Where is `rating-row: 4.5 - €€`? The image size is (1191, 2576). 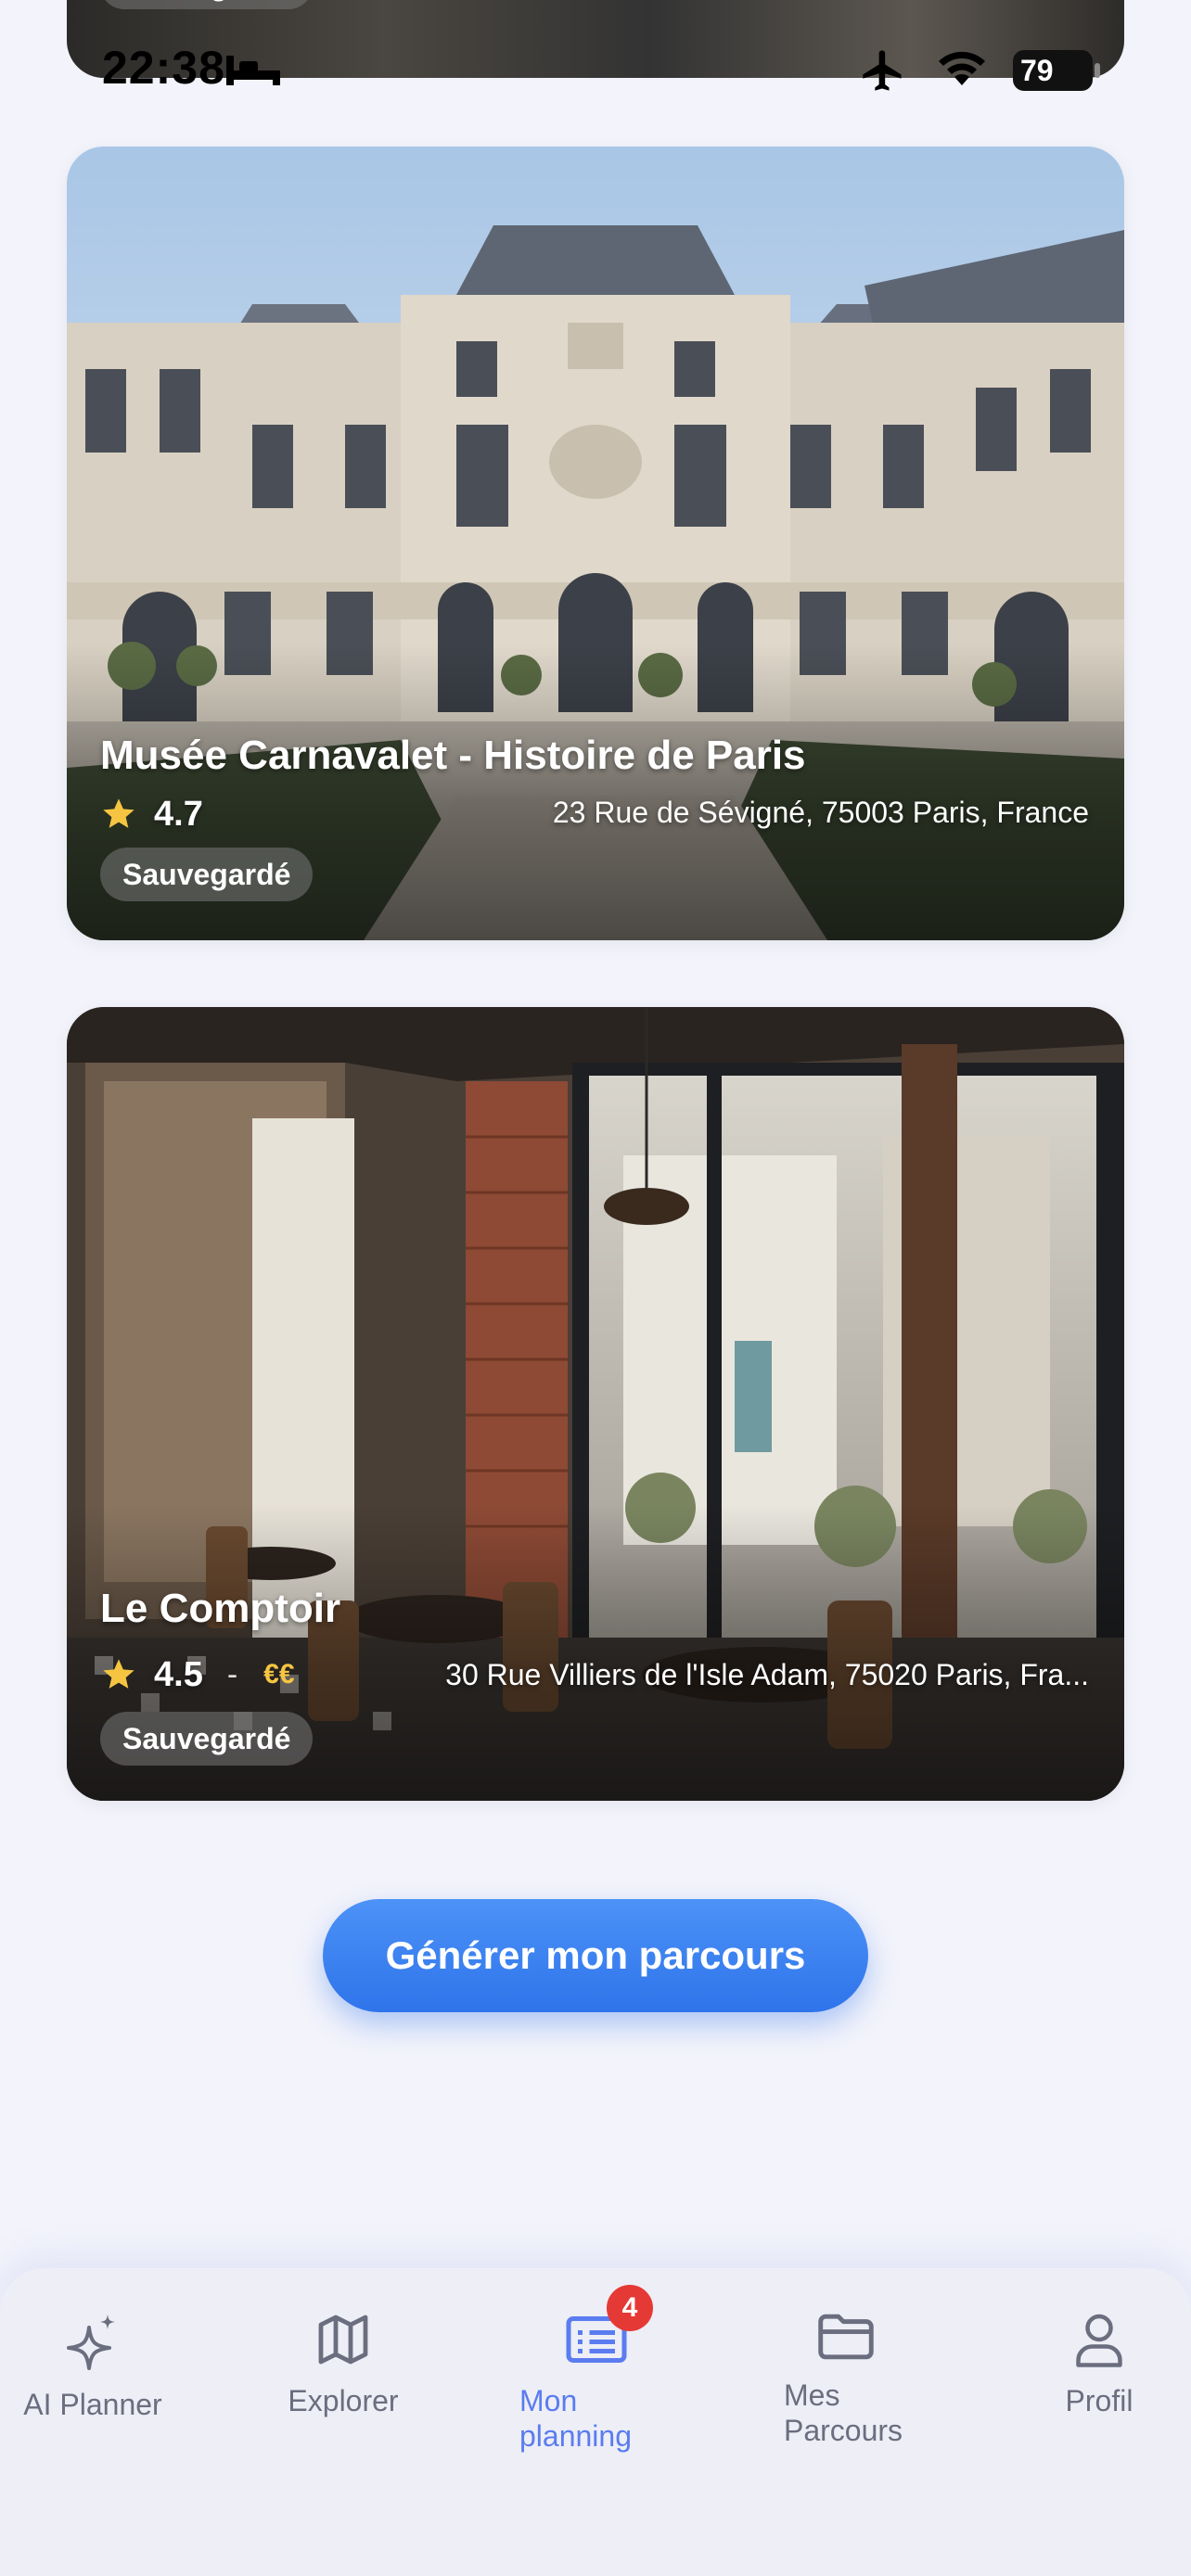
rating-row: 4.5 - €€ is located at coordinates (197, 1674).